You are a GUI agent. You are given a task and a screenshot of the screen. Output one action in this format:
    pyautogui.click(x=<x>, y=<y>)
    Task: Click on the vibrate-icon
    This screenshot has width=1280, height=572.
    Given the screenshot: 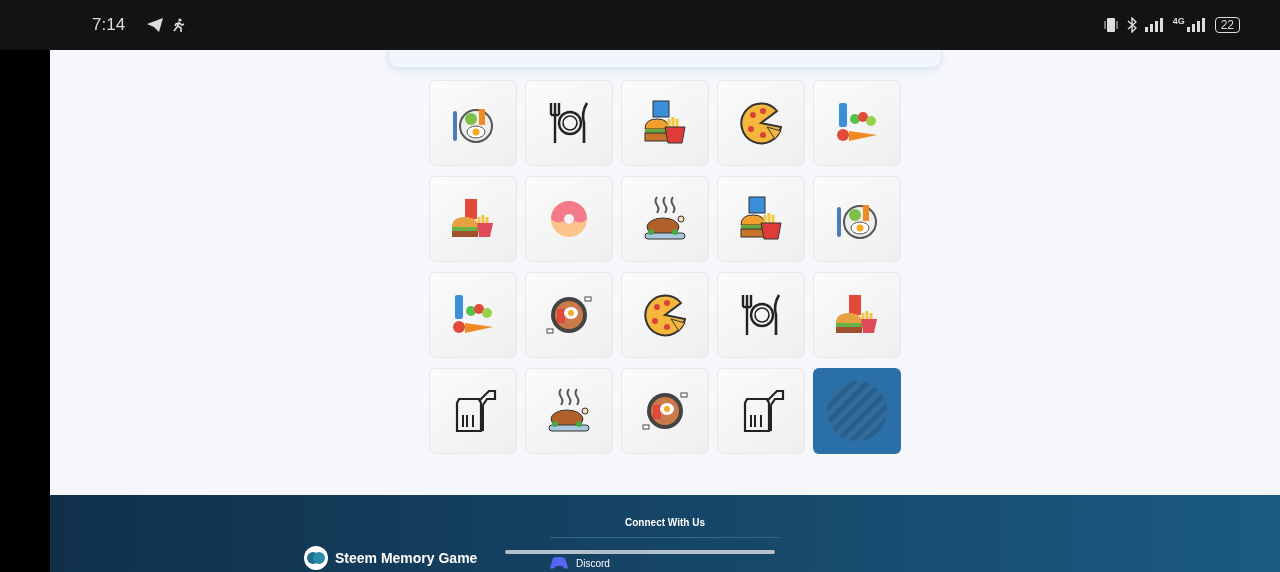 What is the action you would take?
    pyautogui.click(x=1110, y=25)
    